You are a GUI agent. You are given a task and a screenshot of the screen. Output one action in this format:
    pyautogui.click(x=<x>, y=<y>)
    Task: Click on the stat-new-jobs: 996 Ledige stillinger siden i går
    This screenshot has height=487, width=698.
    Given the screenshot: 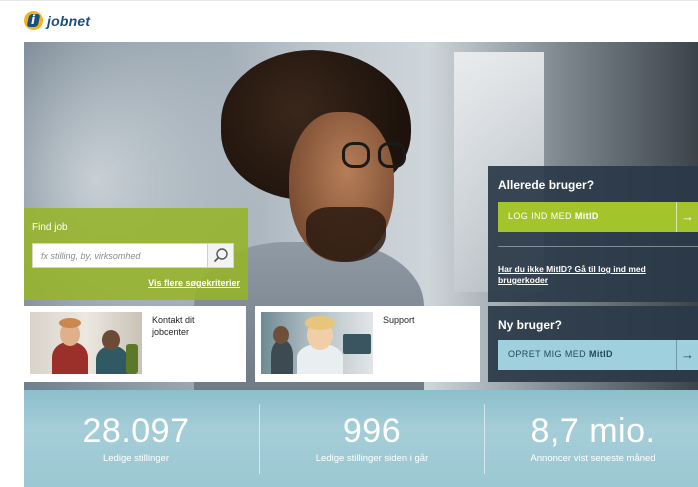 What is the action you would take?
    pyautogui.click(x=372, y=438)
    